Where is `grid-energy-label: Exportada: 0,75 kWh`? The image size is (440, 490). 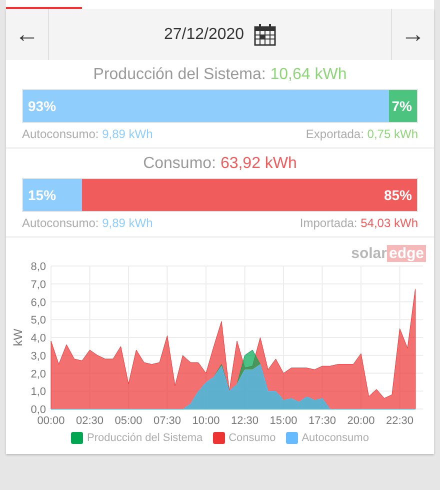
grid-energy-label: Exportada: 0,75 kWh is located at coordinates (362, 134).